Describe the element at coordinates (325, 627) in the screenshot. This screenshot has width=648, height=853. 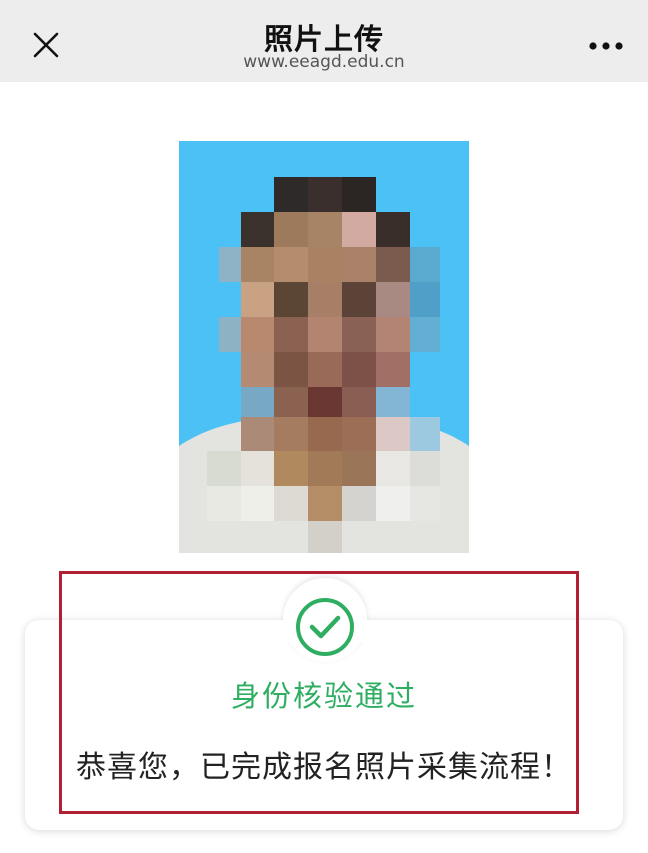
I see `check-circle-icon` at that location.